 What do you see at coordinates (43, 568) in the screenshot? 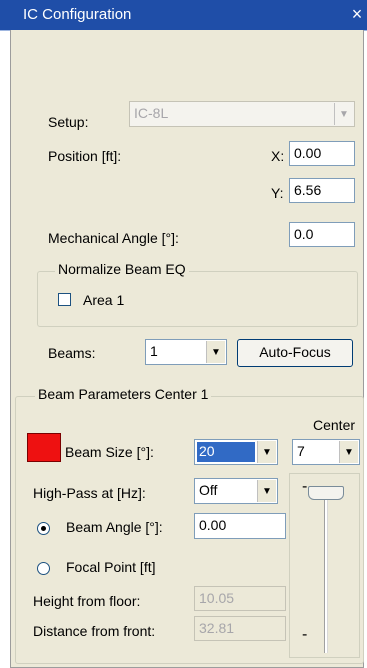
I see `focal-point-radio` at bounding box center [43, 568].